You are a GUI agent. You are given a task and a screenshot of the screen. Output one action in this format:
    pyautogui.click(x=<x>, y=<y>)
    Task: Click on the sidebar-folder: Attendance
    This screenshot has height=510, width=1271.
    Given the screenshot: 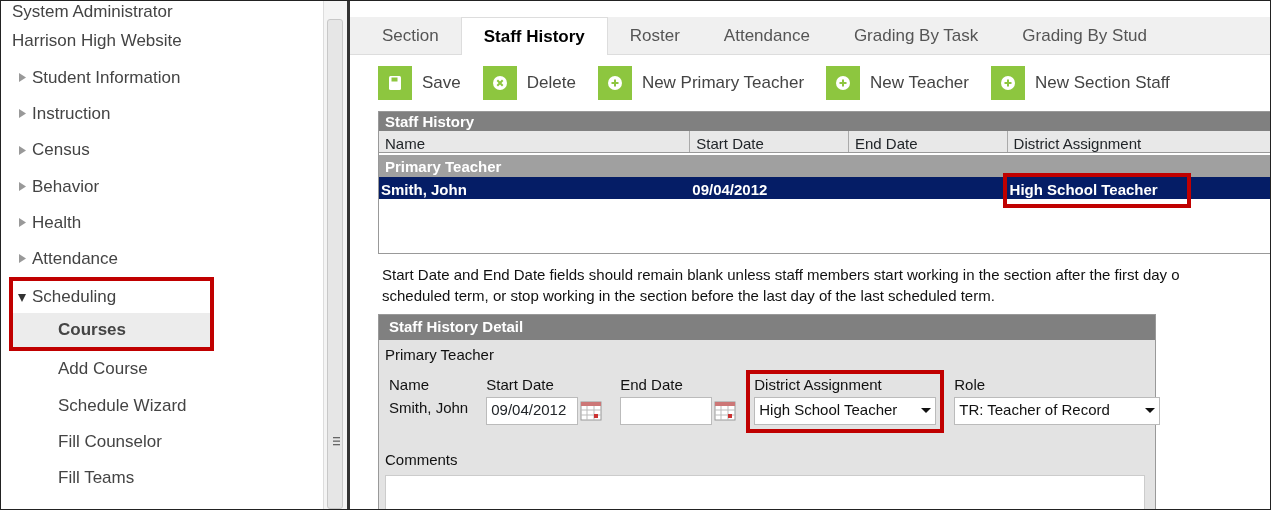 What is the action you would take?
    pyautogui.click(x=162, y=259)
    